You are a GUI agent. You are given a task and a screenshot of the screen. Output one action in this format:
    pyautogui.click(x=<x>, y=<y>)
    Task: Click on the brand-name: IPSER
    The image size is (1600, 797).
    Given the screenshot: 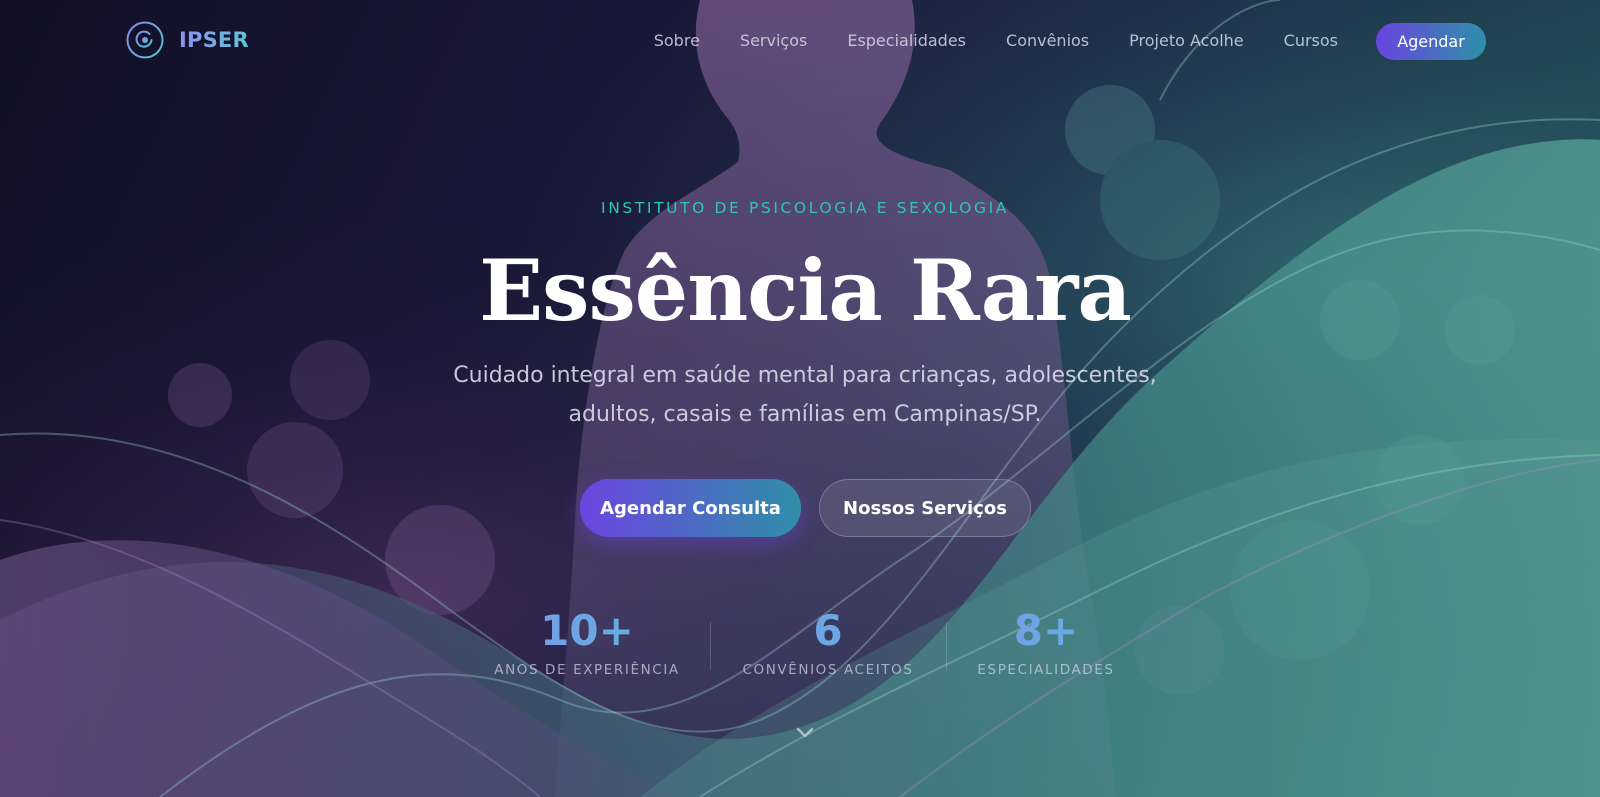 What is the action you would take?
    pyautogui.click(x=214, y=40)
    